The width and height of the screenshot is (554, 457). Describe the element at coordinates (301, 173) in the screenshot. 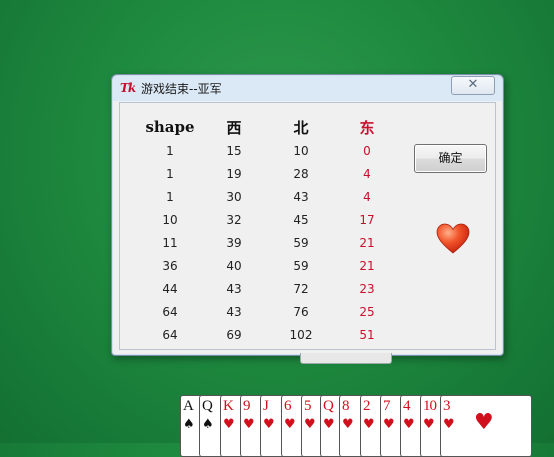

I see `north-score: 28` at that location.